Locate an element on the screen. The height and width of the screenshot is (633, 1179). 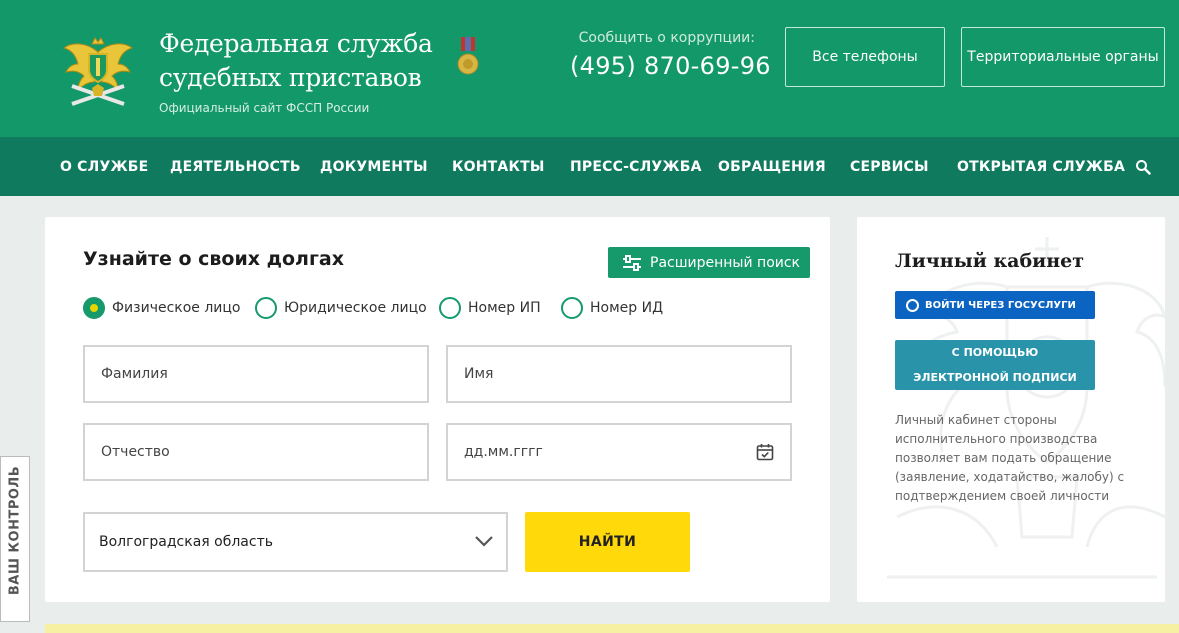
first-name-input is located at coordinates (612, 374).